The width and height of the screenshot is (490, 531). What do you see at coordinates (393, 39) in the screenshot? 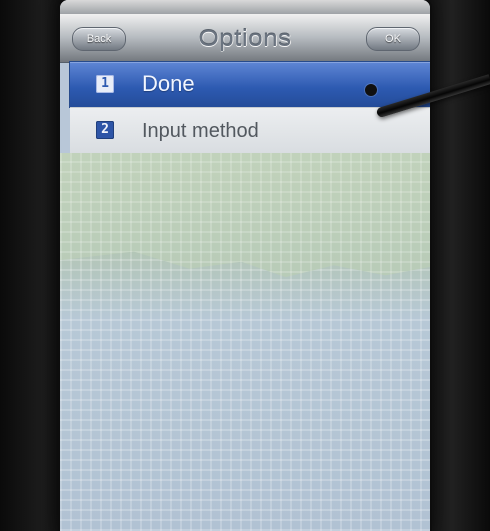
I see `ok-button: OK` at bounding box center [393, 39].